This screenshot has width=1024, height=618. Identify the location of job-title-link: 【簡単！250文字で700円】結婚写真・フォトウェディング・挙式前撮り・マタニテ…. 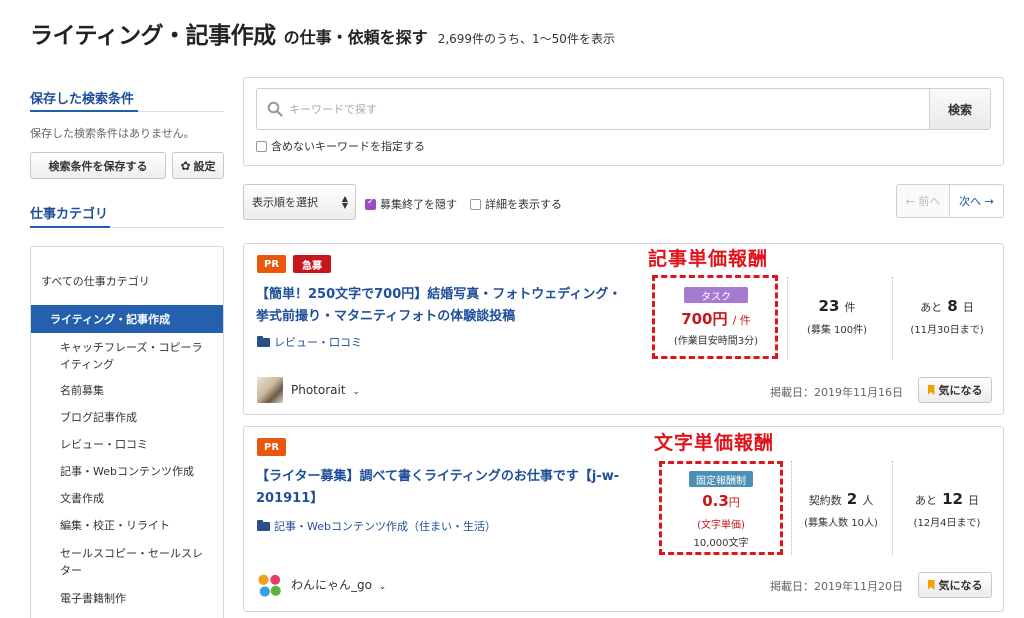
(441, 306).